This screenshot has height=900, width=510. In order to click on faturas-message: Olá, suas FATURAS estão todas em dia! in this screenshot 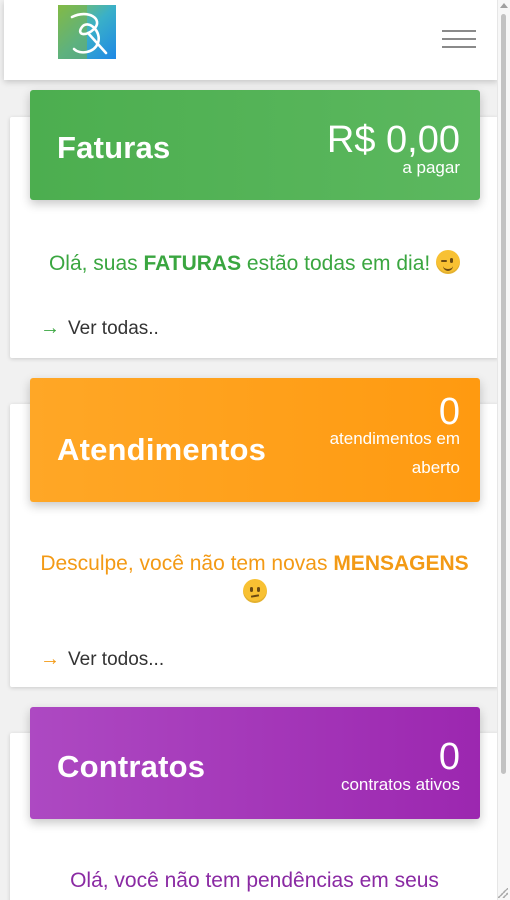, I will do `click(254, 263)`.